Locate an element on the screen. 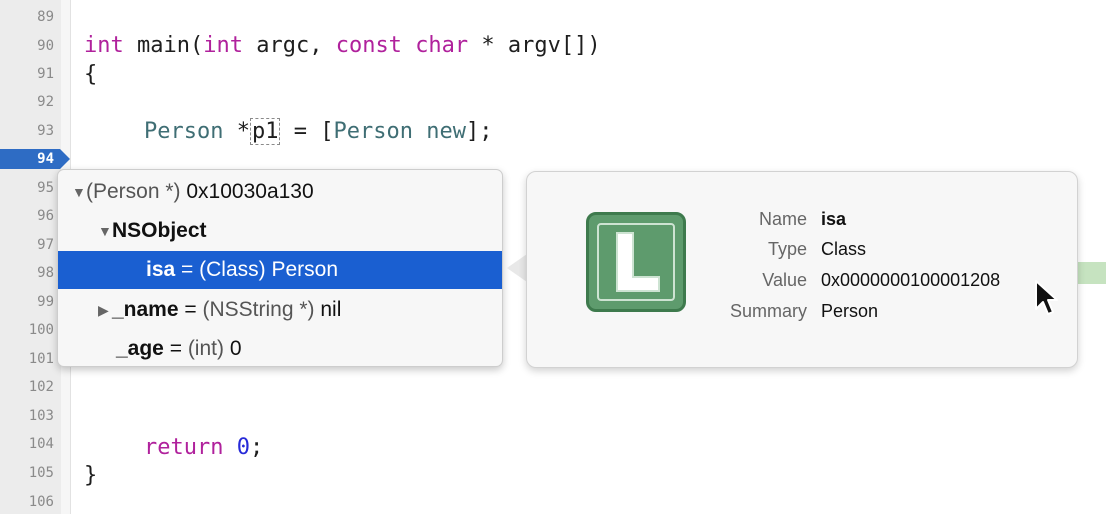 This screenshot has width=1106, height=514. hovered-variable: p1 is located at coordinates (265, 131).